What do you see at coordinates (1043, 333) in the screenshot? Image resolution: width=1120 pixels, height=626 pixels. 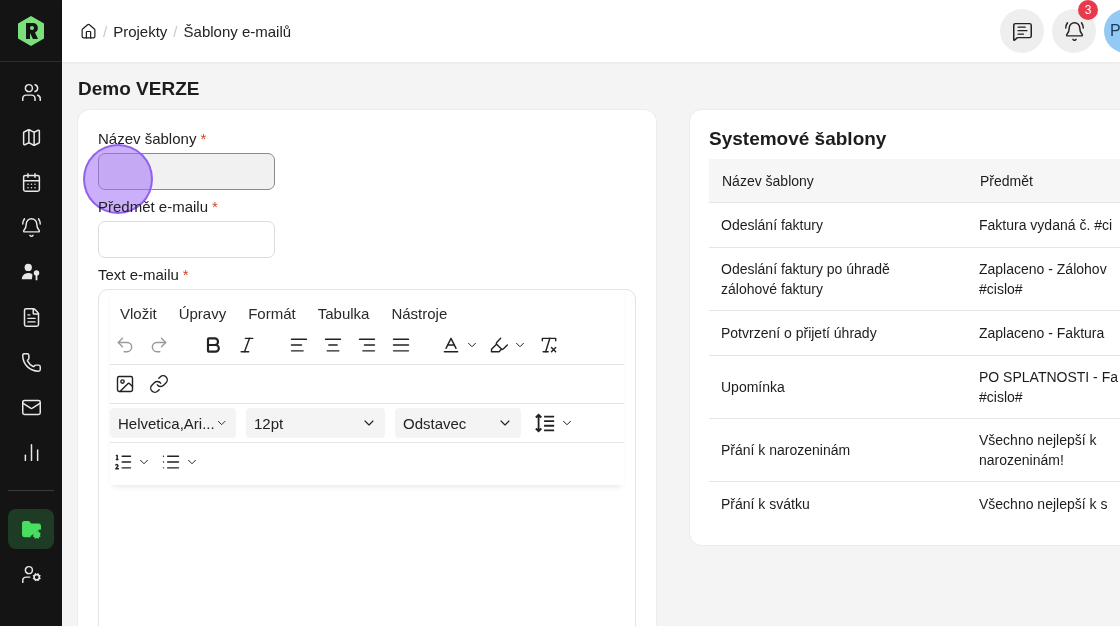 I see `table-cell: Zaplaceno - Faktura` at bounding box center [1043, 333].